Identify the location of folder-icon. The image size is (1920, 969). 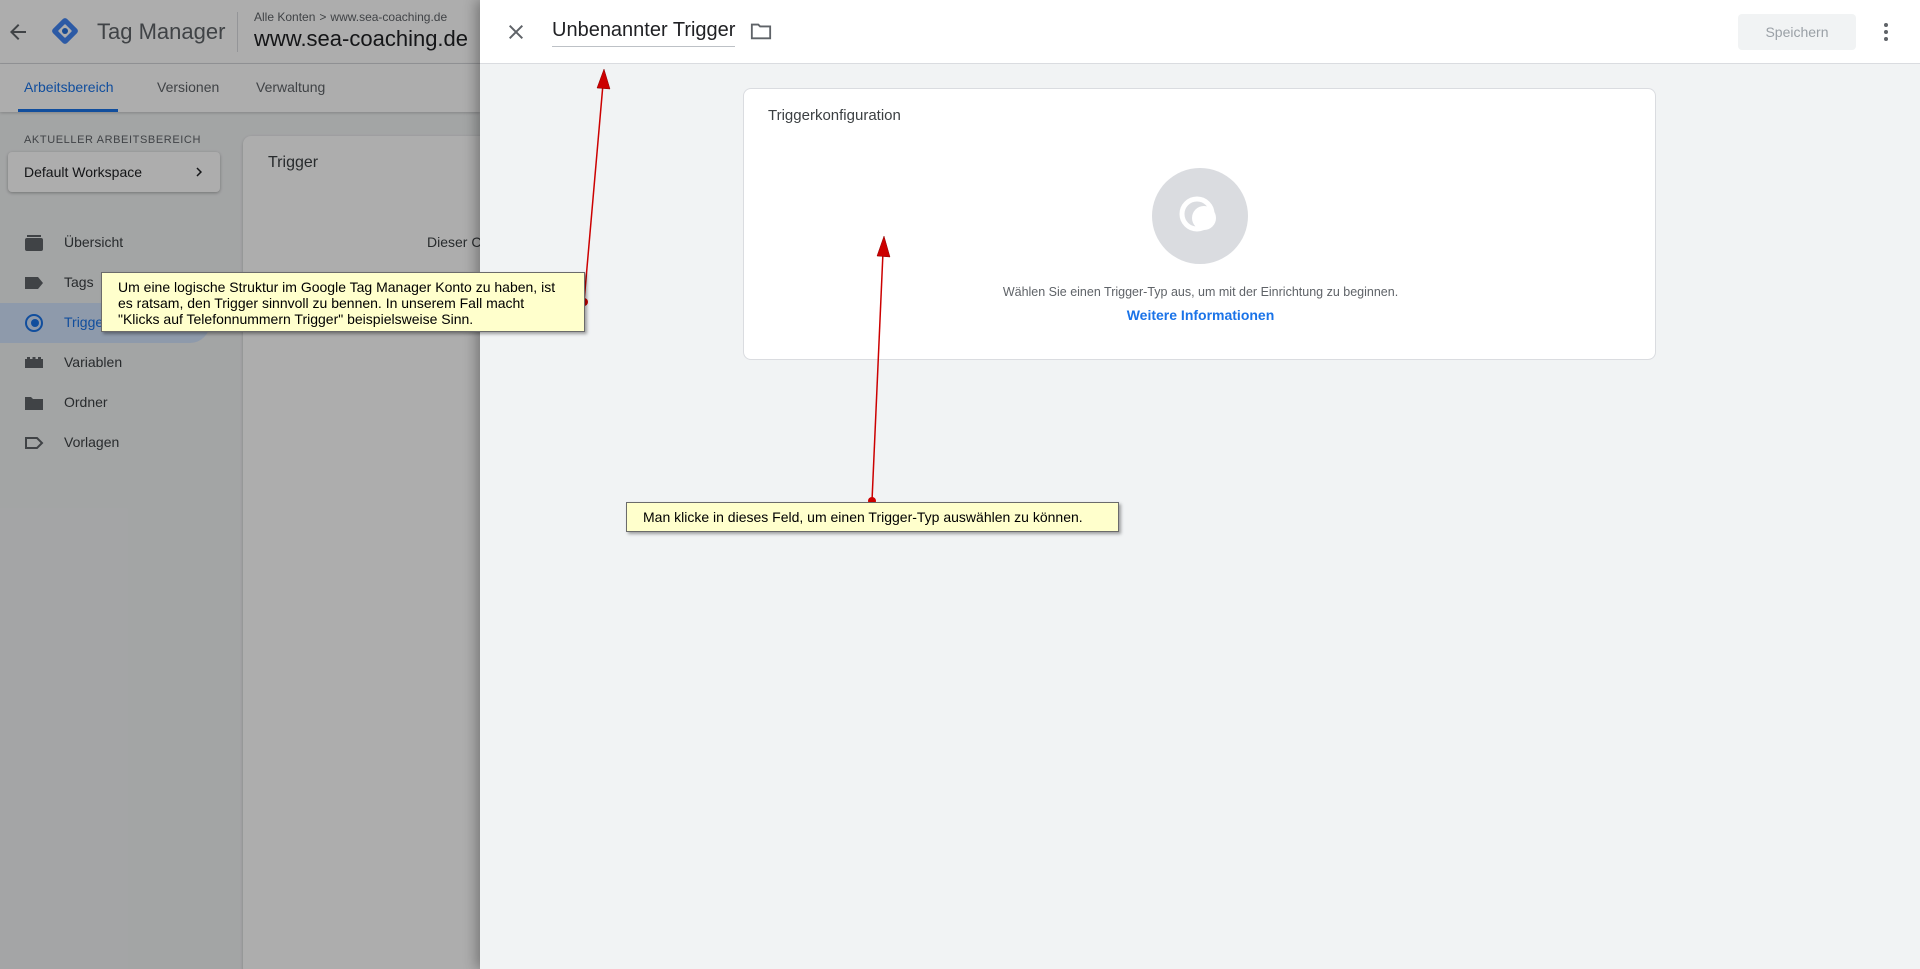
(761, 31).